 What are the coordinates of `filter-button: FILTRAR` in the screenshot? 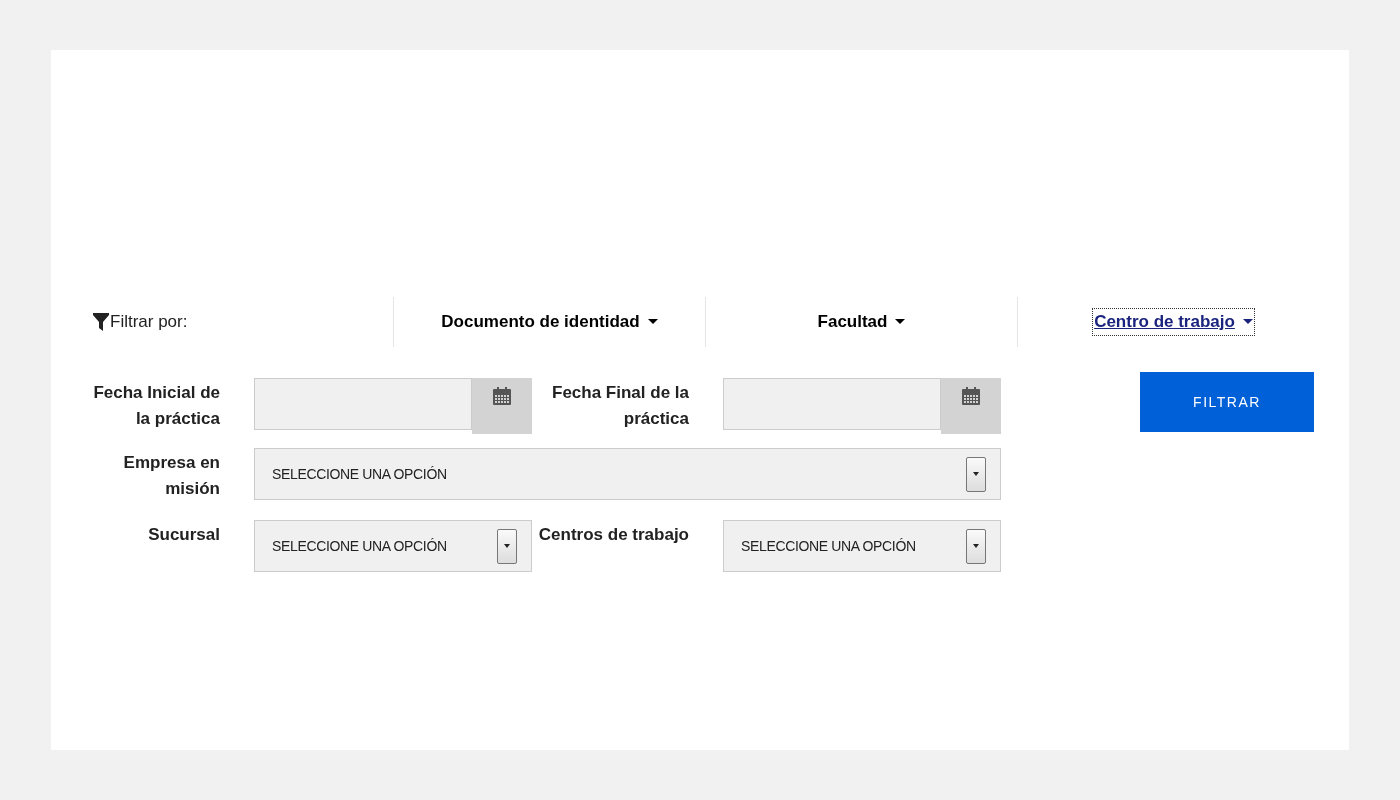 It's located at (1227, 402).